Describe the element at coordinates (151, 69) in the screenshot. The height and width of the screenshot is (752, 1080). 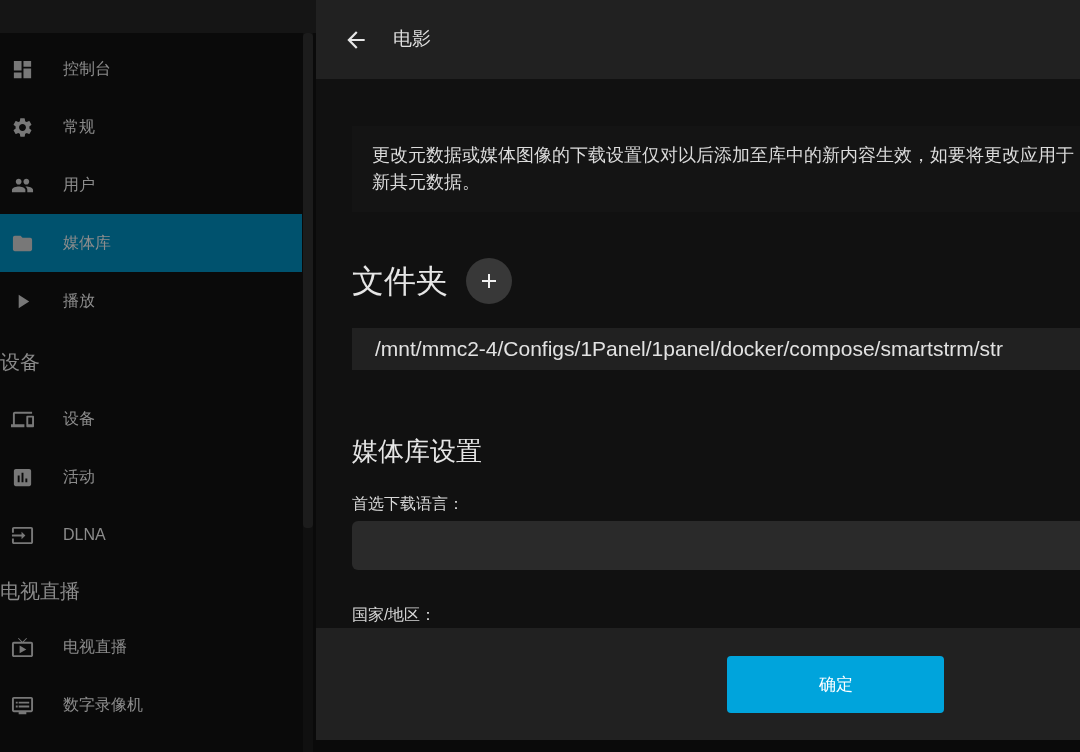
I see `sidebar-item: 控制台` at that location.